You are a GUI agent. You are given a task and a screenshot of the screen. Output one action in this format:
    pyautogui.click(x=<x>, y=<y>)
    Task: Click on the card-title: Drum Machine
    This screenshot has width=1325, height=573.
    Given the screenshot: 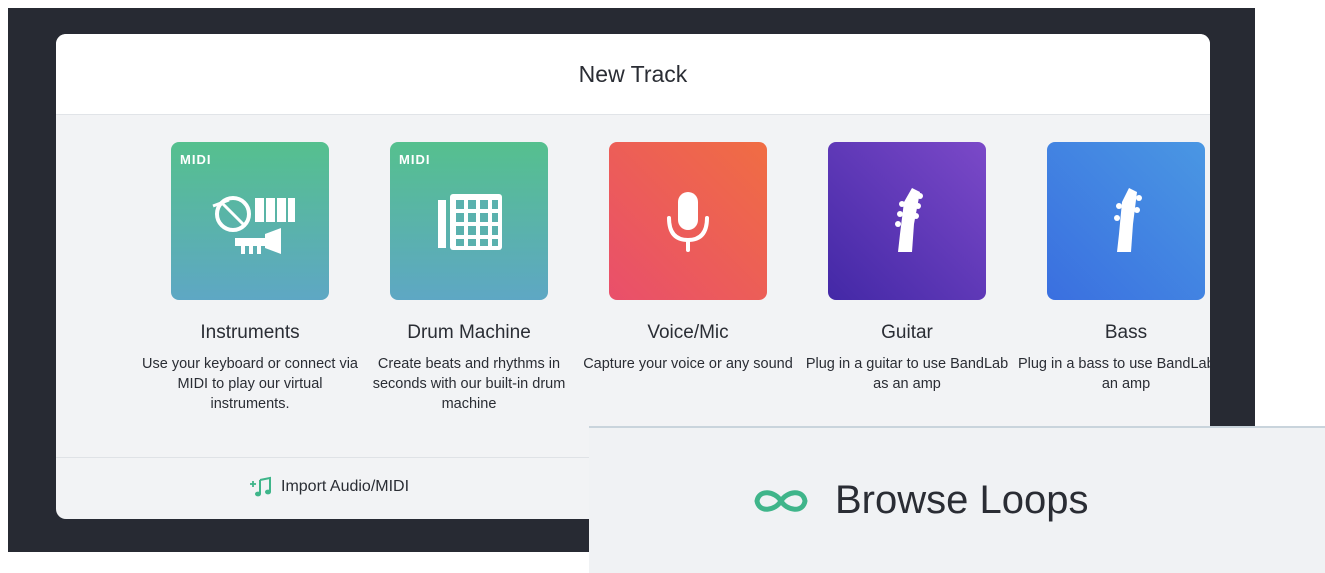 What is the action you would take?
    pyautogui.click(x=469, y=332)
    